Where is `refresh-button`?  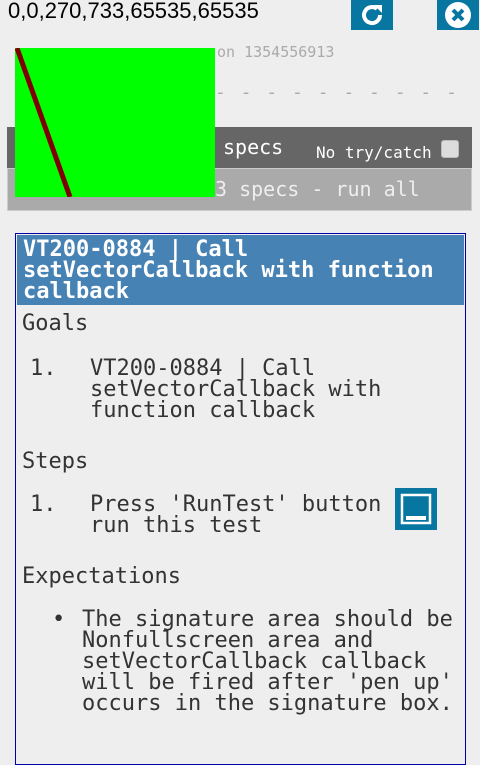
refresh-button is located at coordinates (372, 15).